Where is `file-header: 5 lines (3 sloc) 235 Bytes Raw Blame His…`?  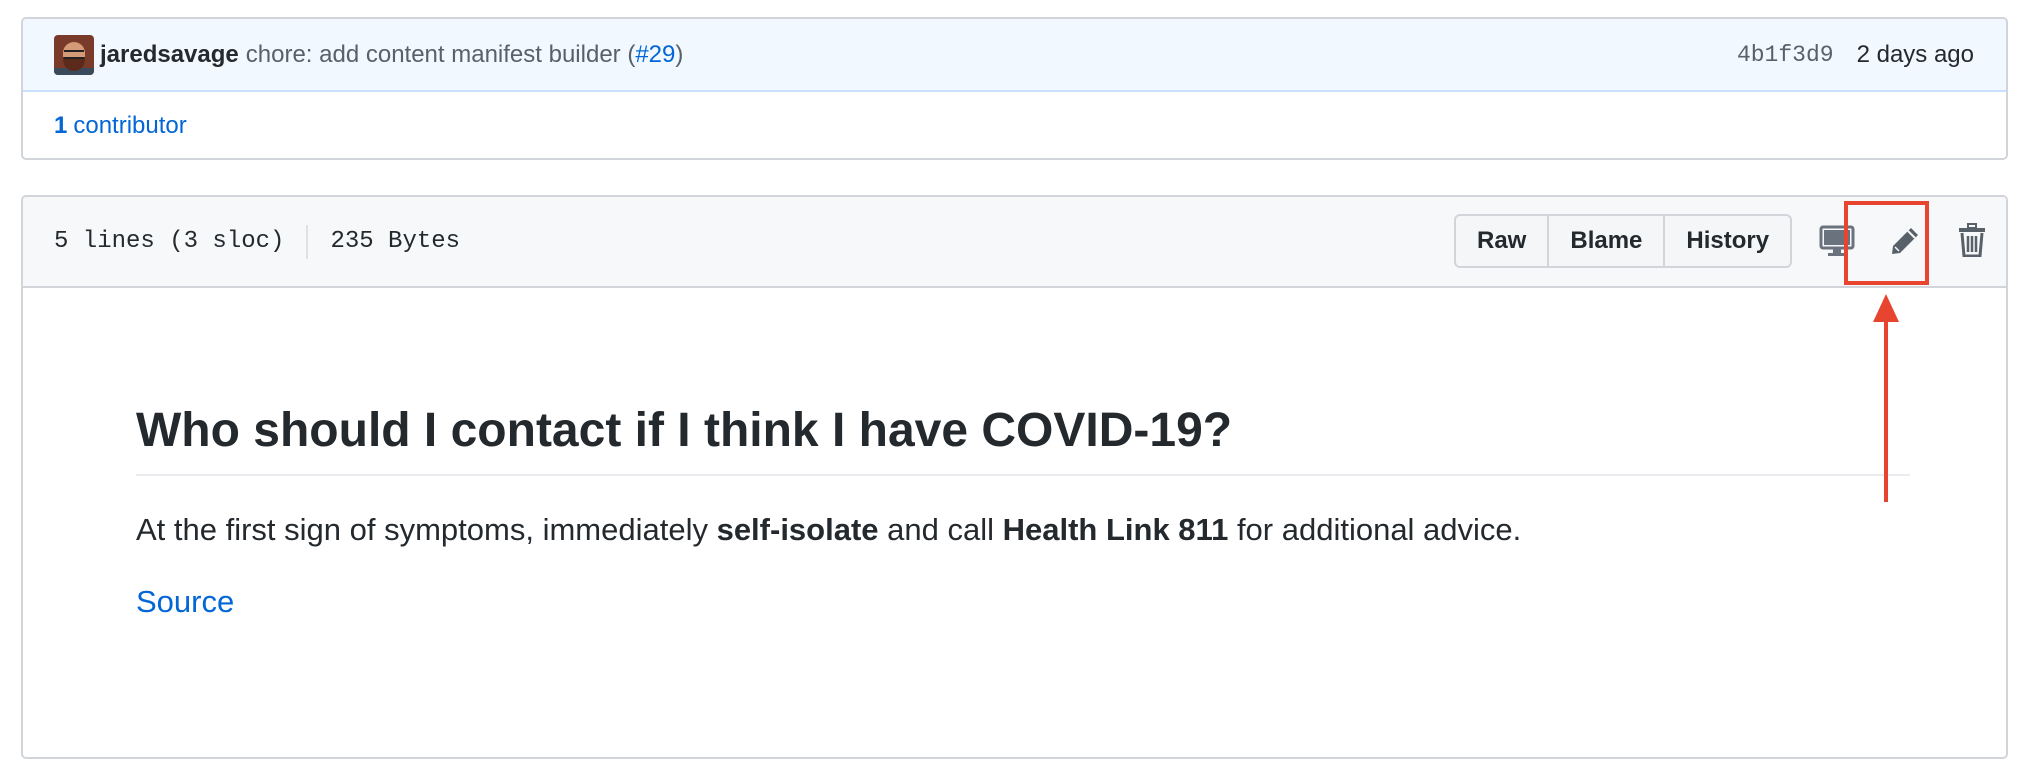
file-header: 5 lines (3 sloc) 235 Bytes Raw Blame His… is located at coordinates (1014, 242).